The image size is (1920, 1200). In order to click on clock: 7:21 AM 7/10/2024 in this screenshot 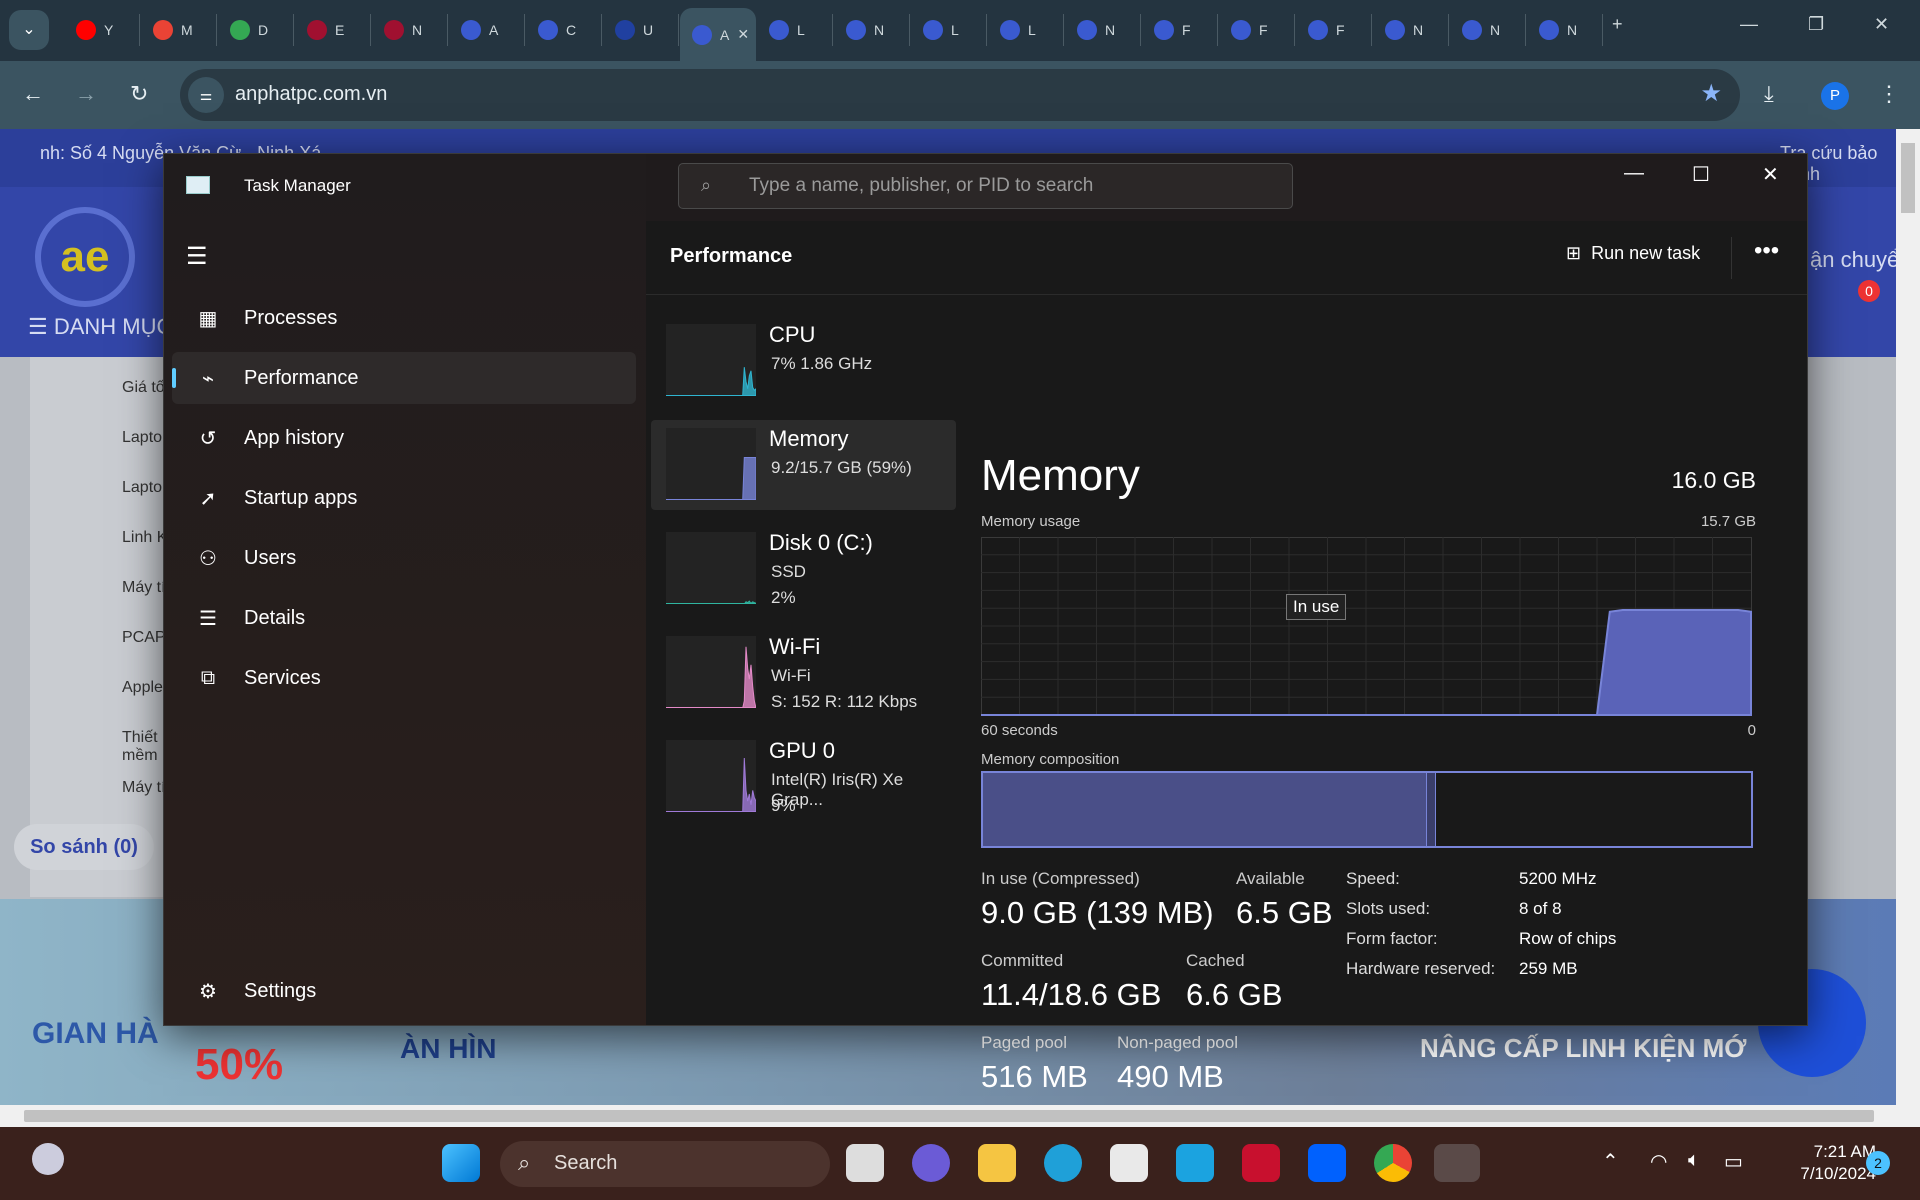, I will do `click(1813, 1163)`.